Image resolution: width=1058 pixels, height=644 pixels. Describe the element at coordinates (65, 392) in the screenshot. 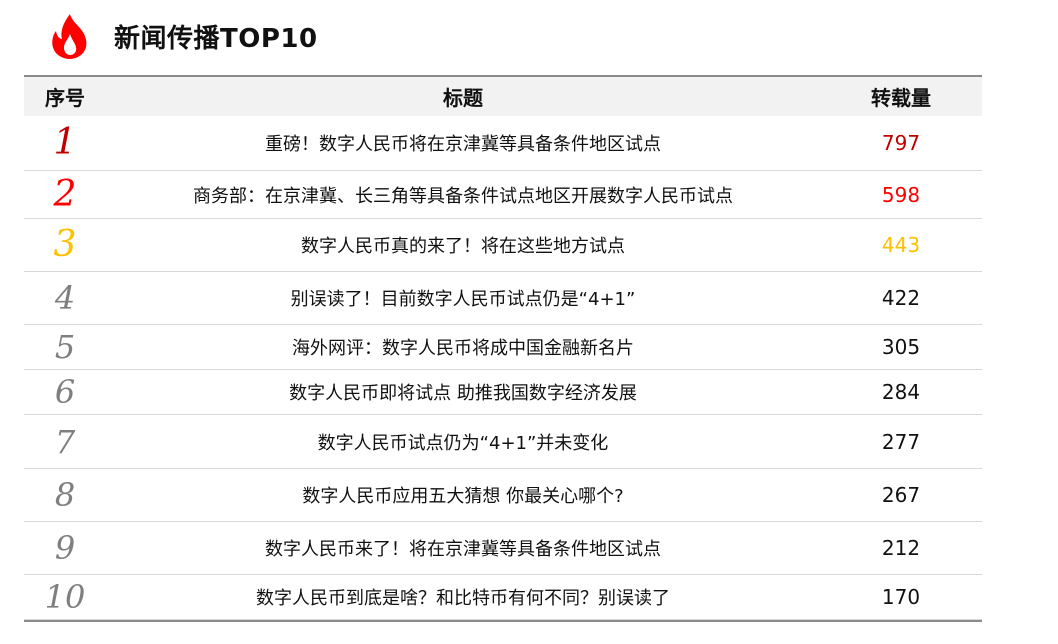

I see `rank-number: 6` at that location.